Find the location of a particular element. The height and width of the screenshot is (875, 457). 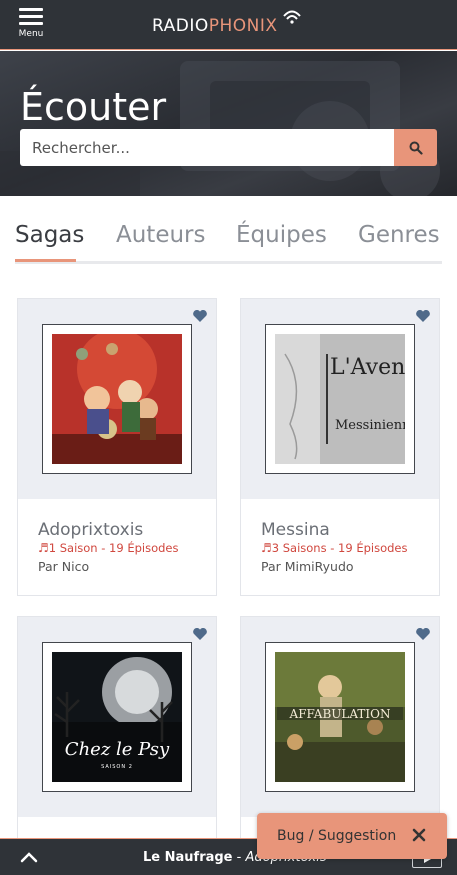

saga-cover-image is located at coordinates (117, 399).